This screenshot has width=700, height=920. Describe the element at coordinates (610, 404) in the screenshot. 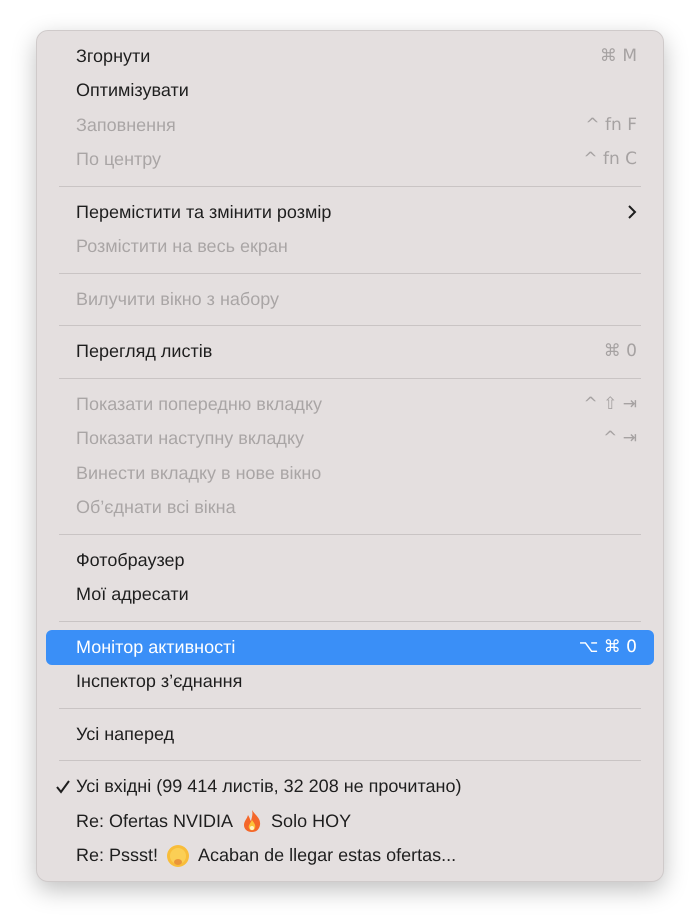

I see `shortcut-text: ^ ⇧ ⇥` at that location.